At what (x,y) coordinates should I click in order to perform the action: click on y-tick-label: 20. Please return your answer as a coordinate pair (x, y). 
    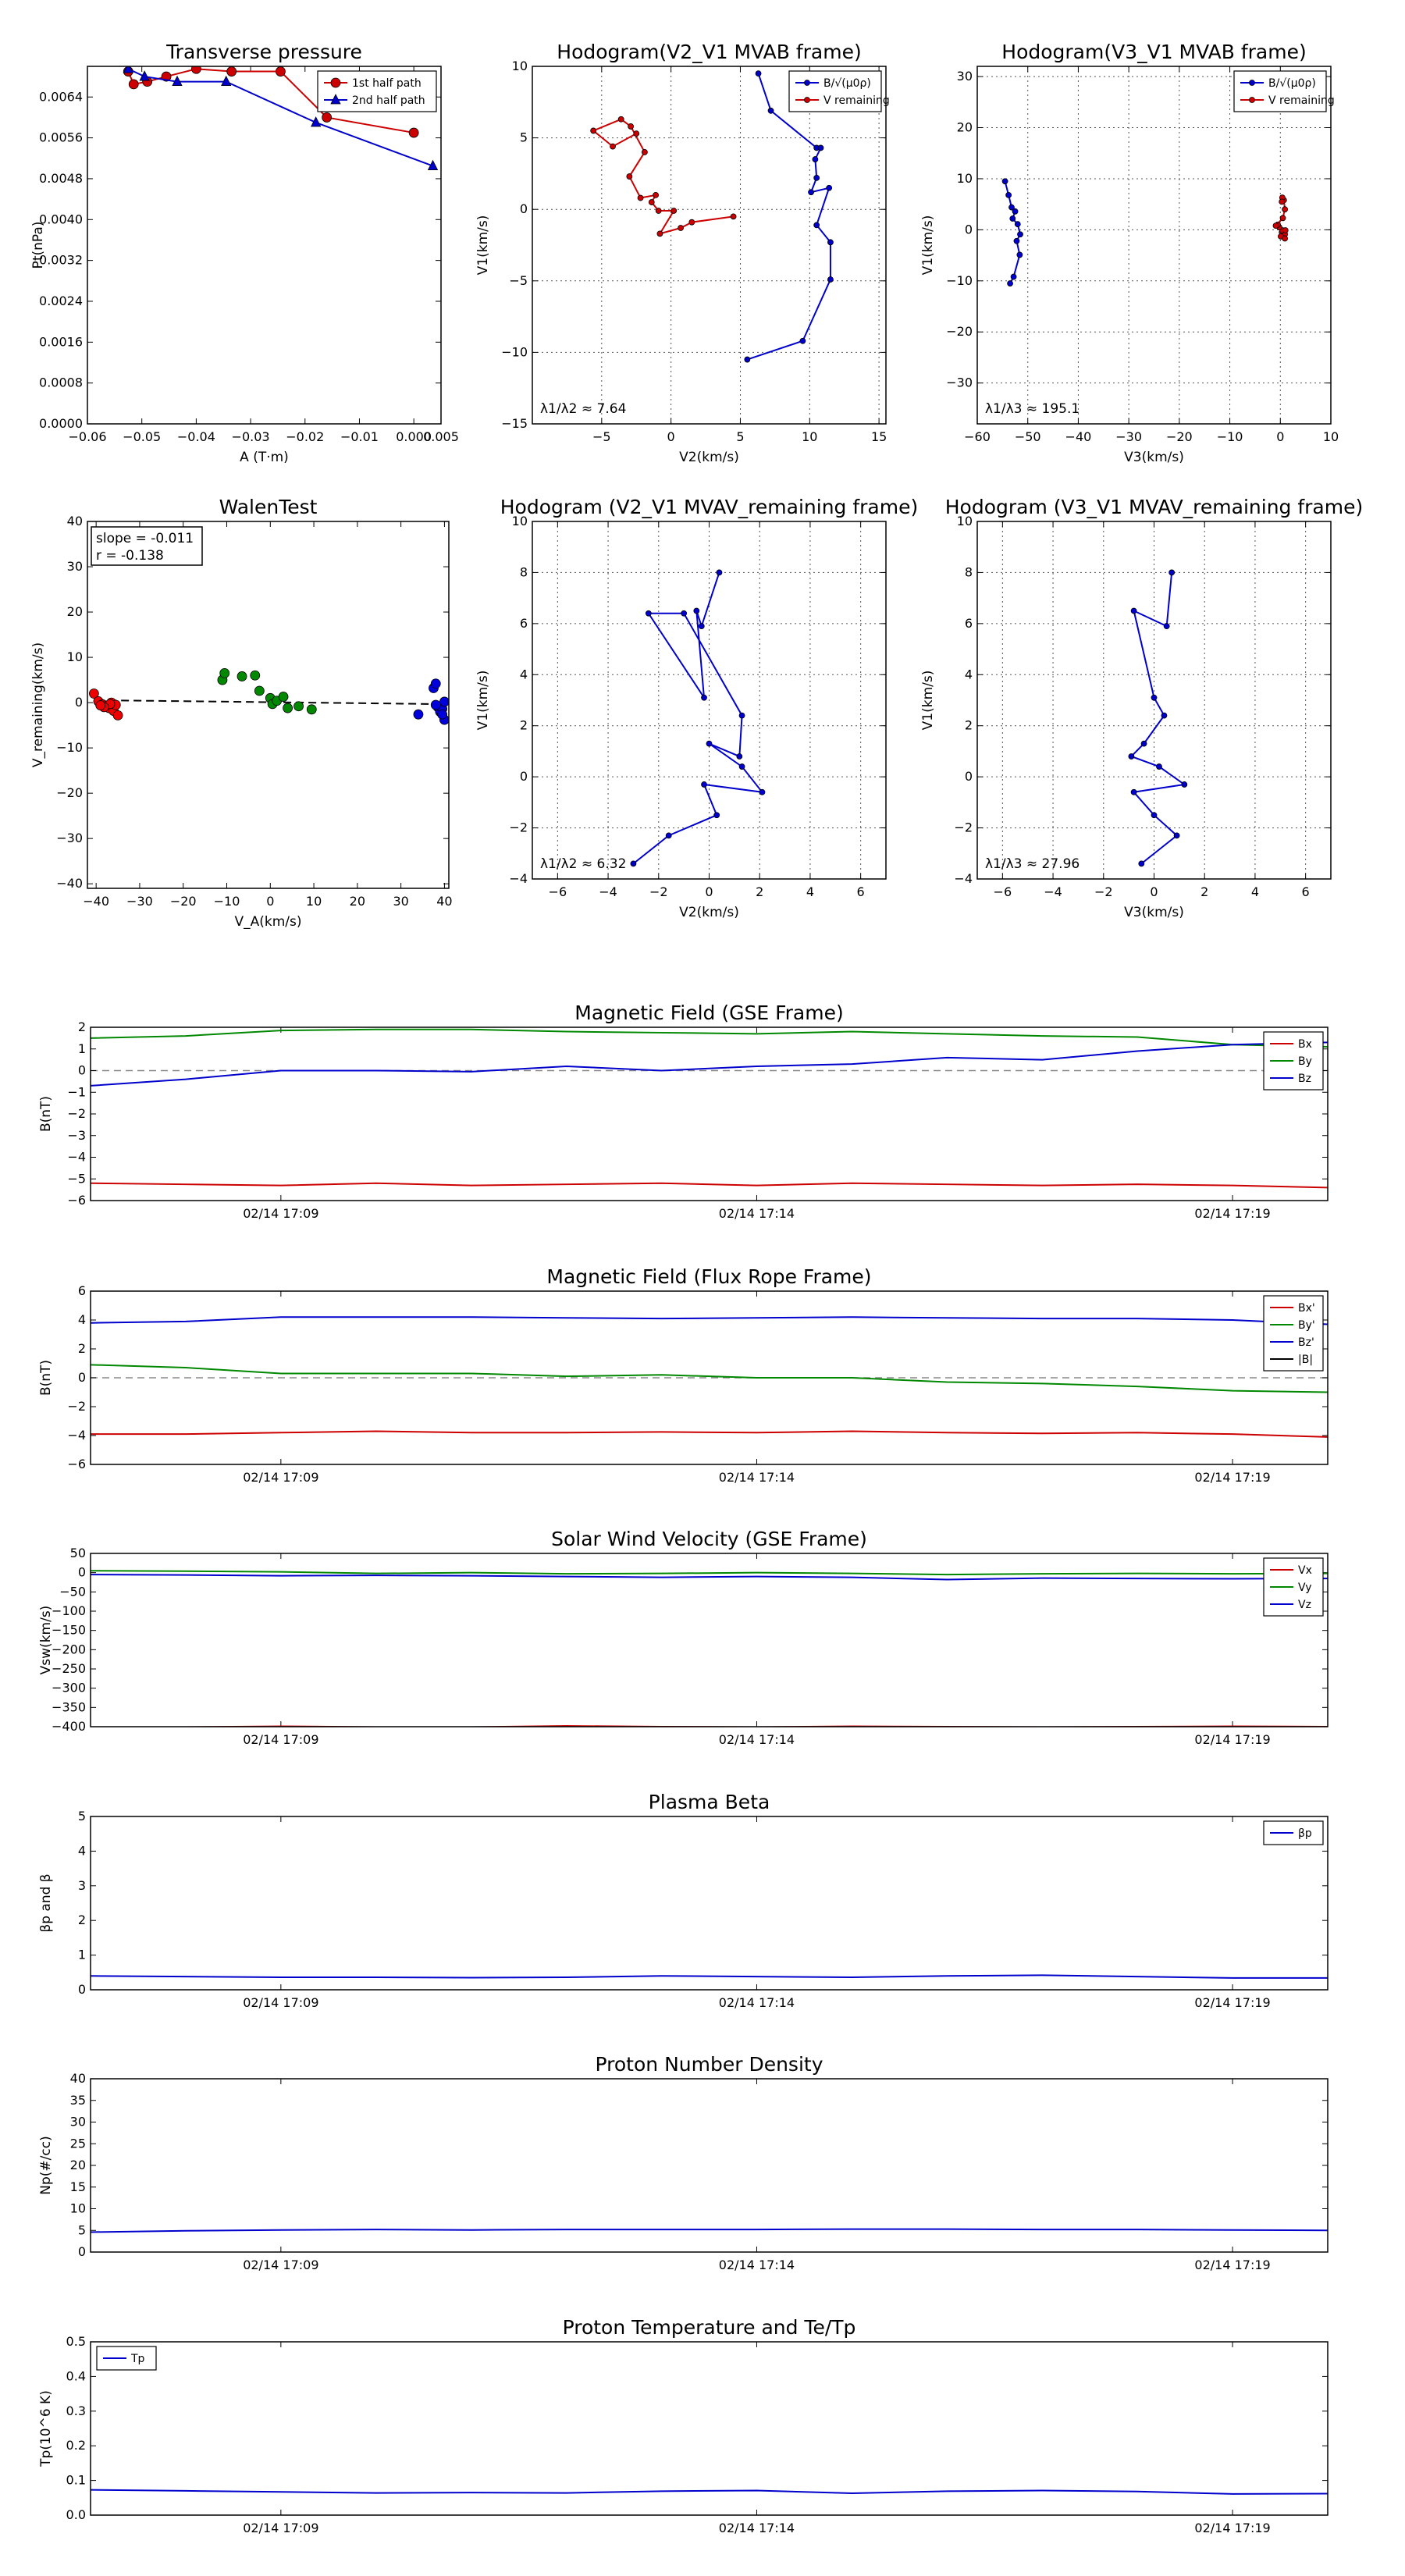
    Looking at the image, I should click on (75, 611).